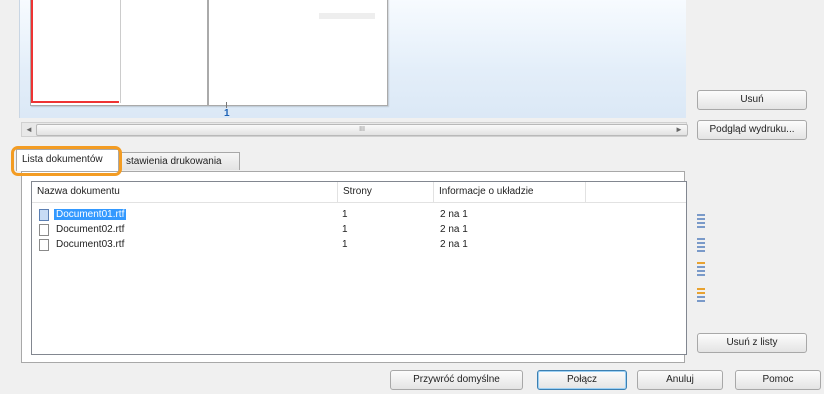 This screenshot has width=824, height=394. What do you see at coordinates (29, 129) in the screenshot?
I see `scroll-left-icon: ◄` at bounding box center [29, 129].